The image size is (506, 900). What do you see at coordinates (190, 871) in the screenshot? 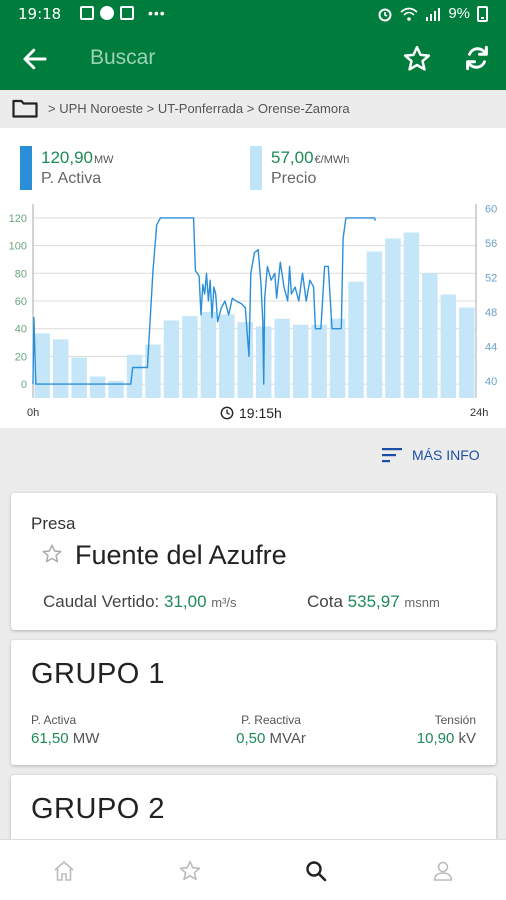
I see `favorites-icon` at bounding box center [190, 871].